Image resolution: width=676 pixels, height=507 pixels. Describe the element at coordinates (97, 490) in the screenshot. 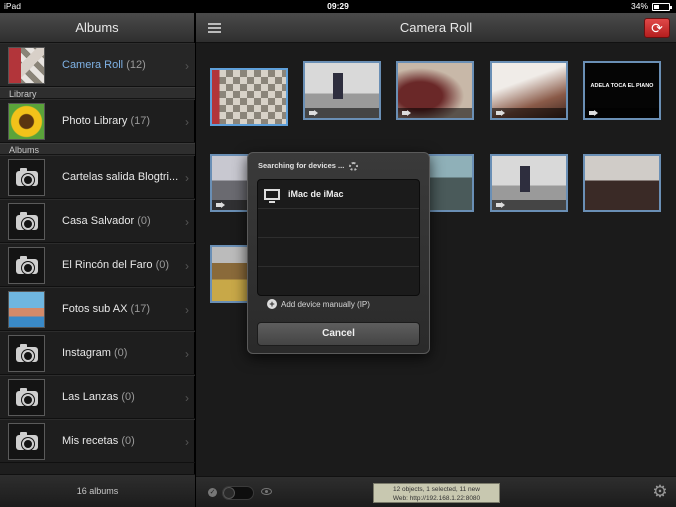

I see `albums-count-footer: 16 albums` at that location.